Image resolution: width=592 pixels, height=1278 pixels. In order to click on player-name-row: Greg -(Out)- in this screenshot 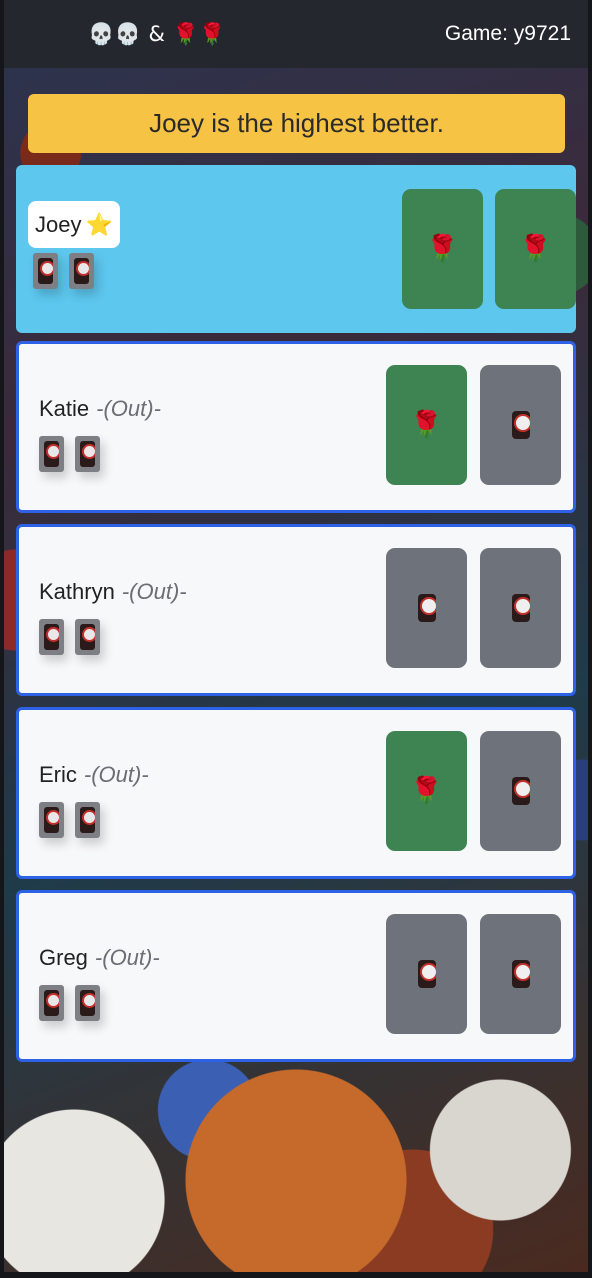, I will do `click(99, 958)`.